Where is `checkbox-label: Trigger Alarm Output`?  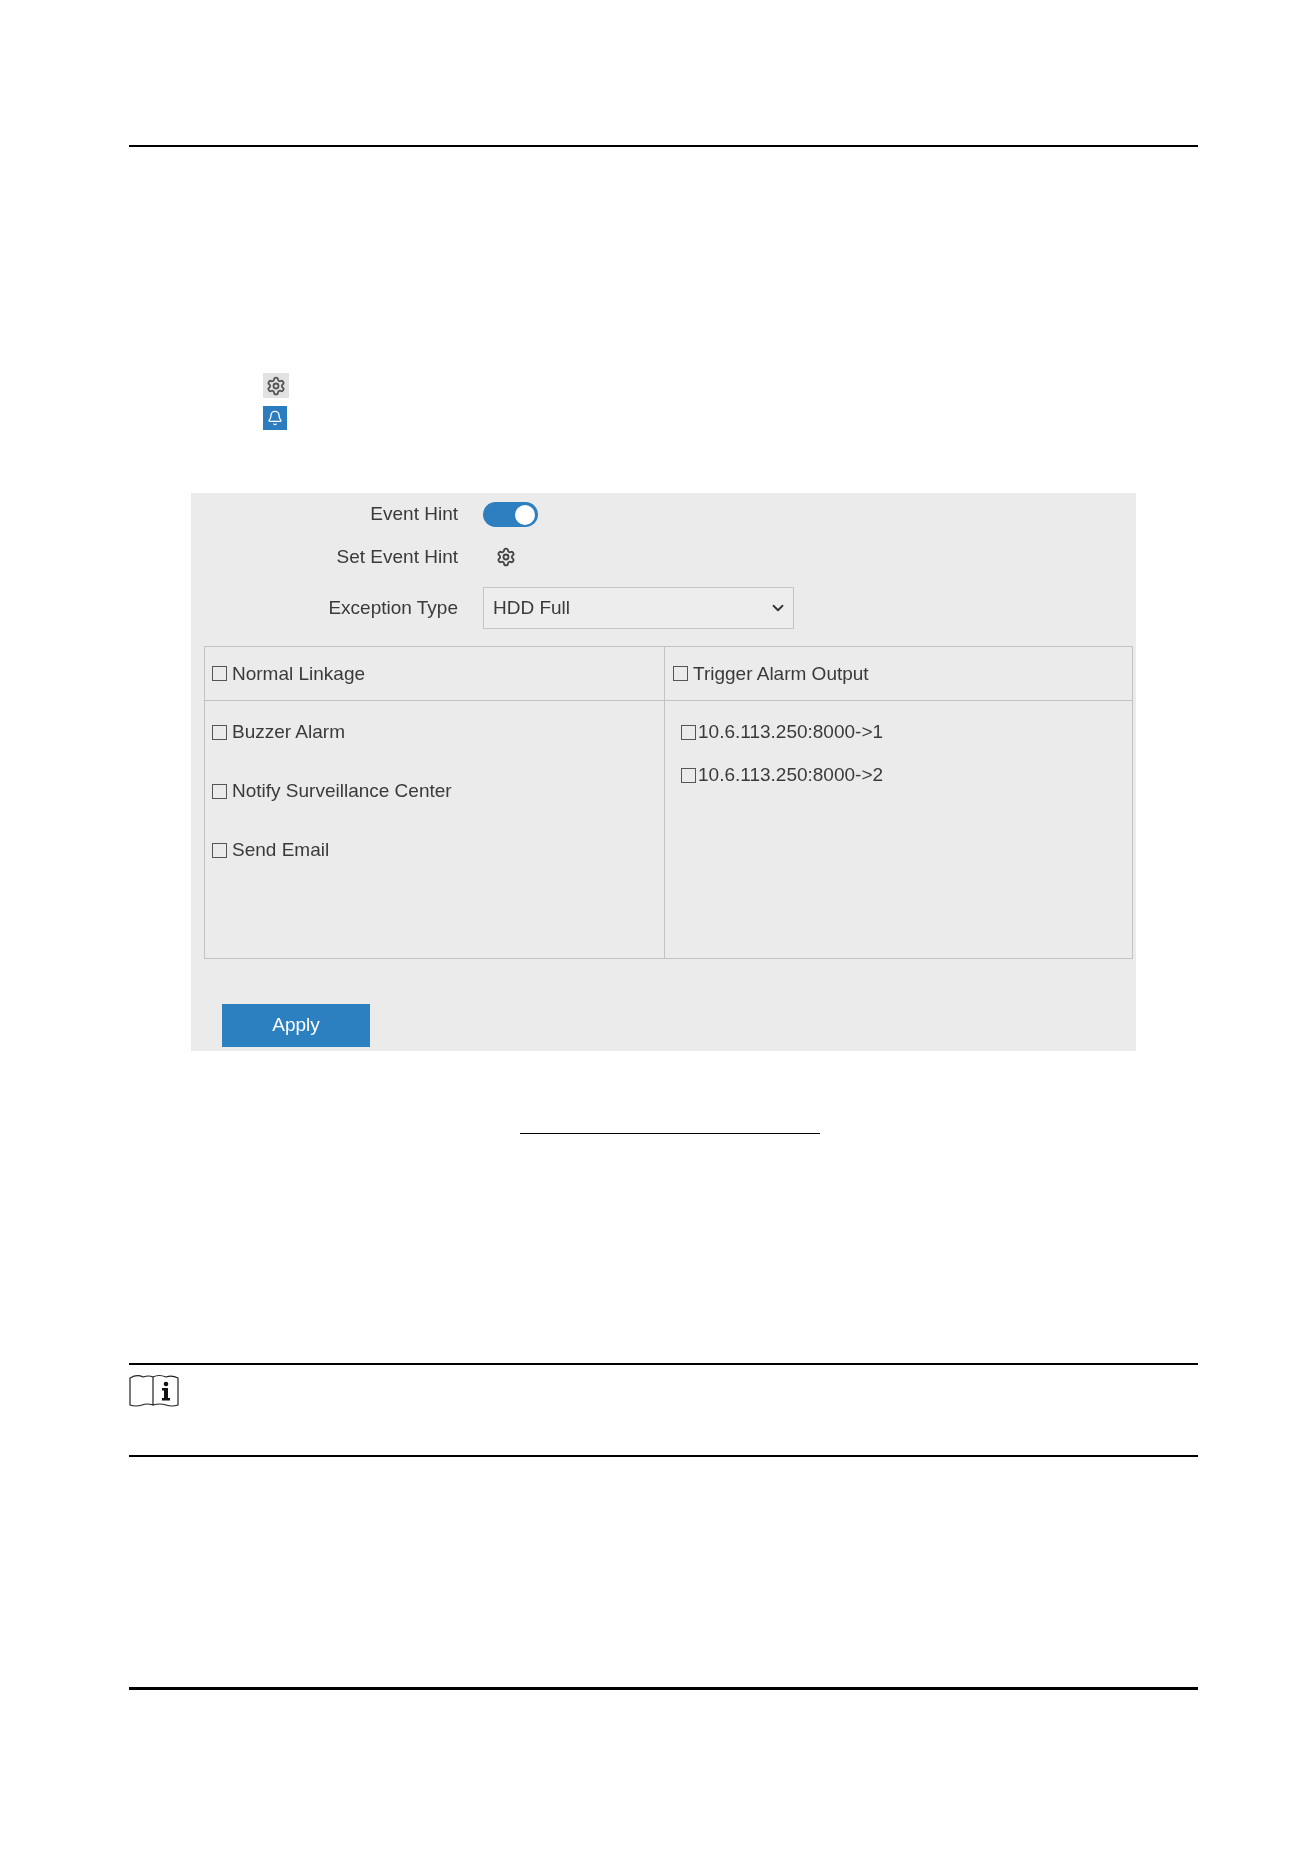
checkbox-label: Trigger Alarm Output is located at coordinates (781, 673).